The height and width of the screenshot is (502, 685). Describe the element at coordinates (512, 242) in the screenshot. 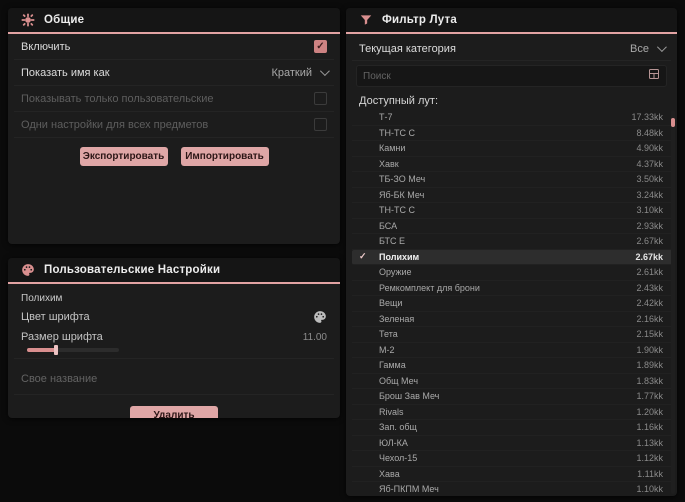

I see `loot-list-item: БТС Е 2.67kk` at that location.